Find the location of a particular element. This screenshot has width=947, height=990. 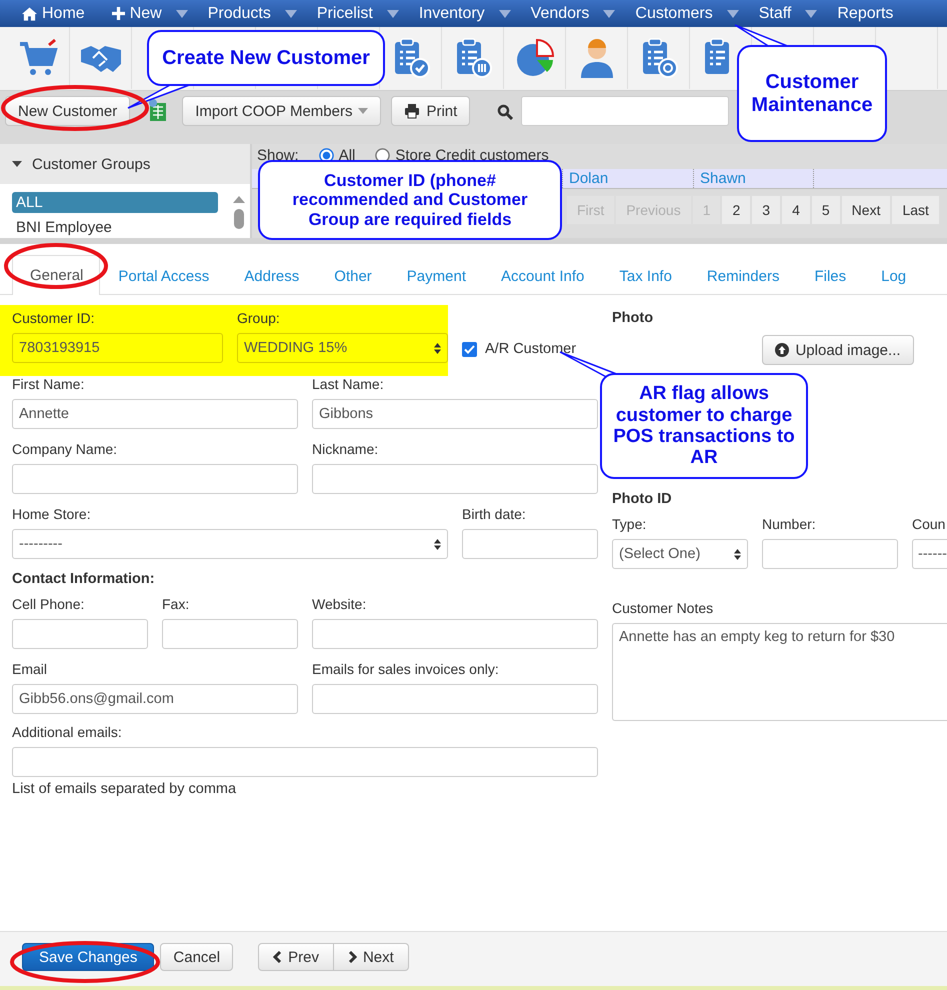

tab: Files is located at coordinates (830, 275).